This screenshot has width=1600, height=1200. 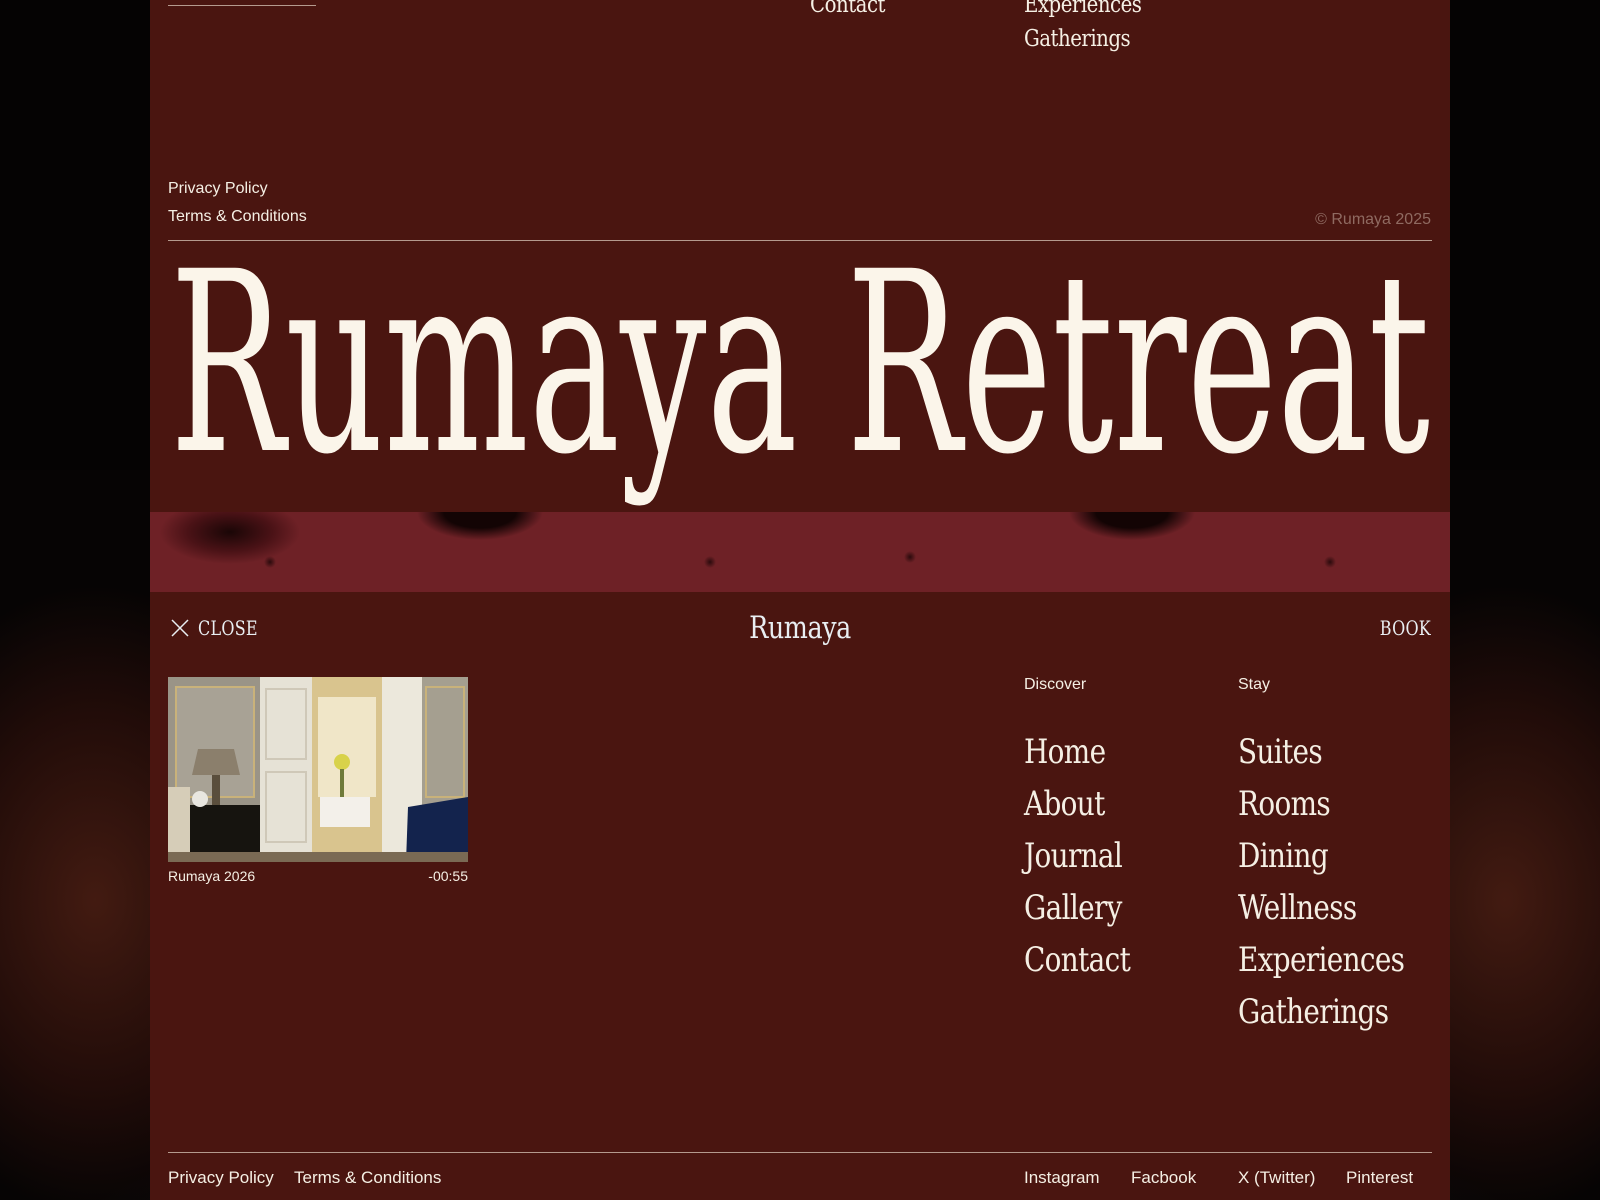 I want to click on menu-link-gatherings: Gatherings, so click(x=1321, y=1012).